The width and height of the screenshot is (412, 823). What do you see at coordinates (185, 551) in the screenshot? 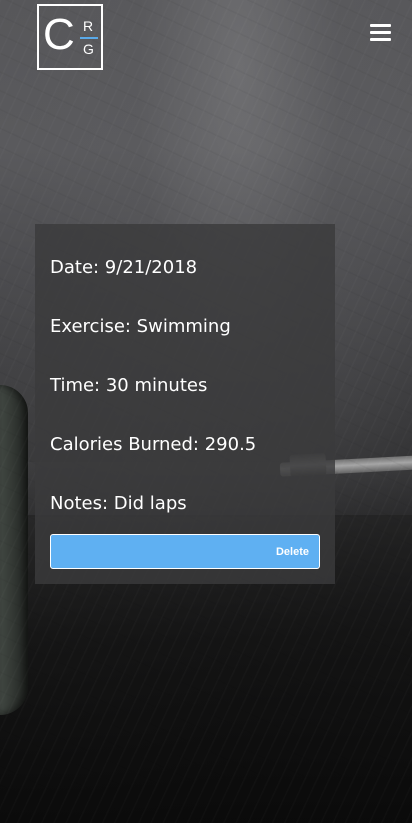
I see `delete-button: Delete` at bounding box center [185, 551].